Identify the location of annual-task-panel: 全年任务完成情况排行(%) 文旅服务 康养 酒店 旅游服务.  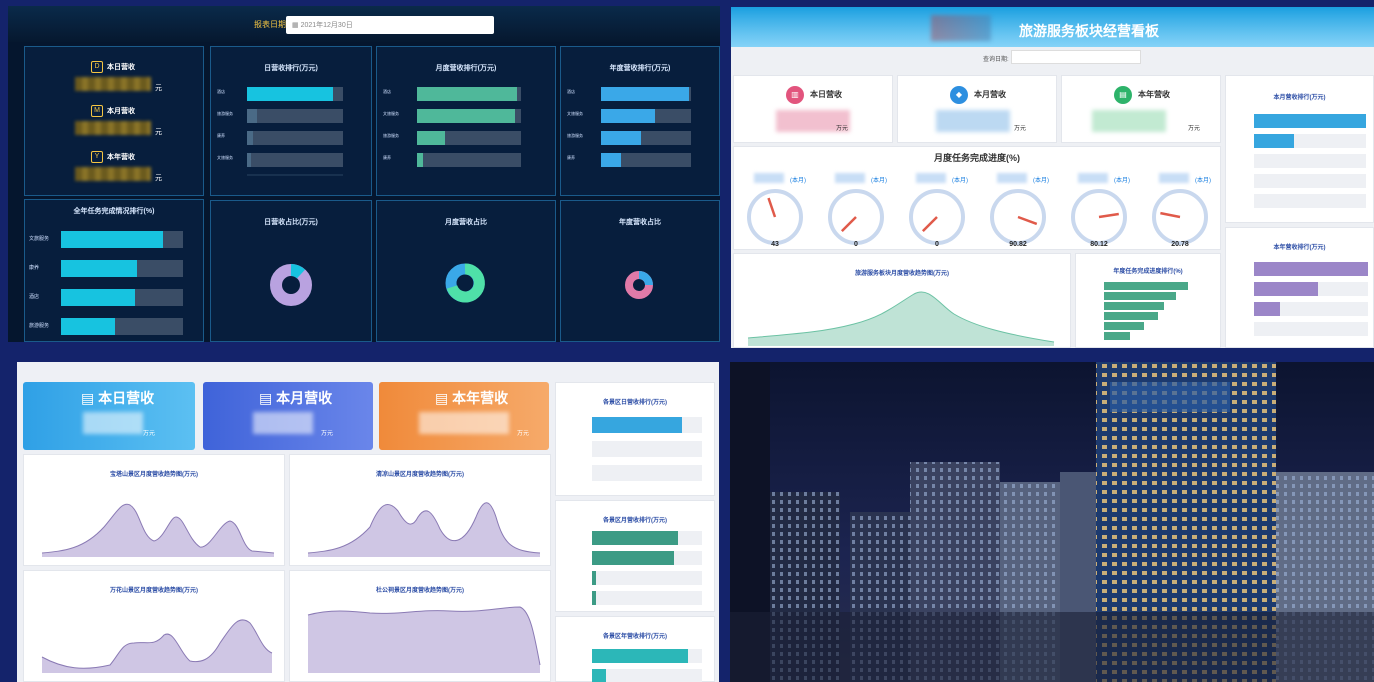
(114, 270).